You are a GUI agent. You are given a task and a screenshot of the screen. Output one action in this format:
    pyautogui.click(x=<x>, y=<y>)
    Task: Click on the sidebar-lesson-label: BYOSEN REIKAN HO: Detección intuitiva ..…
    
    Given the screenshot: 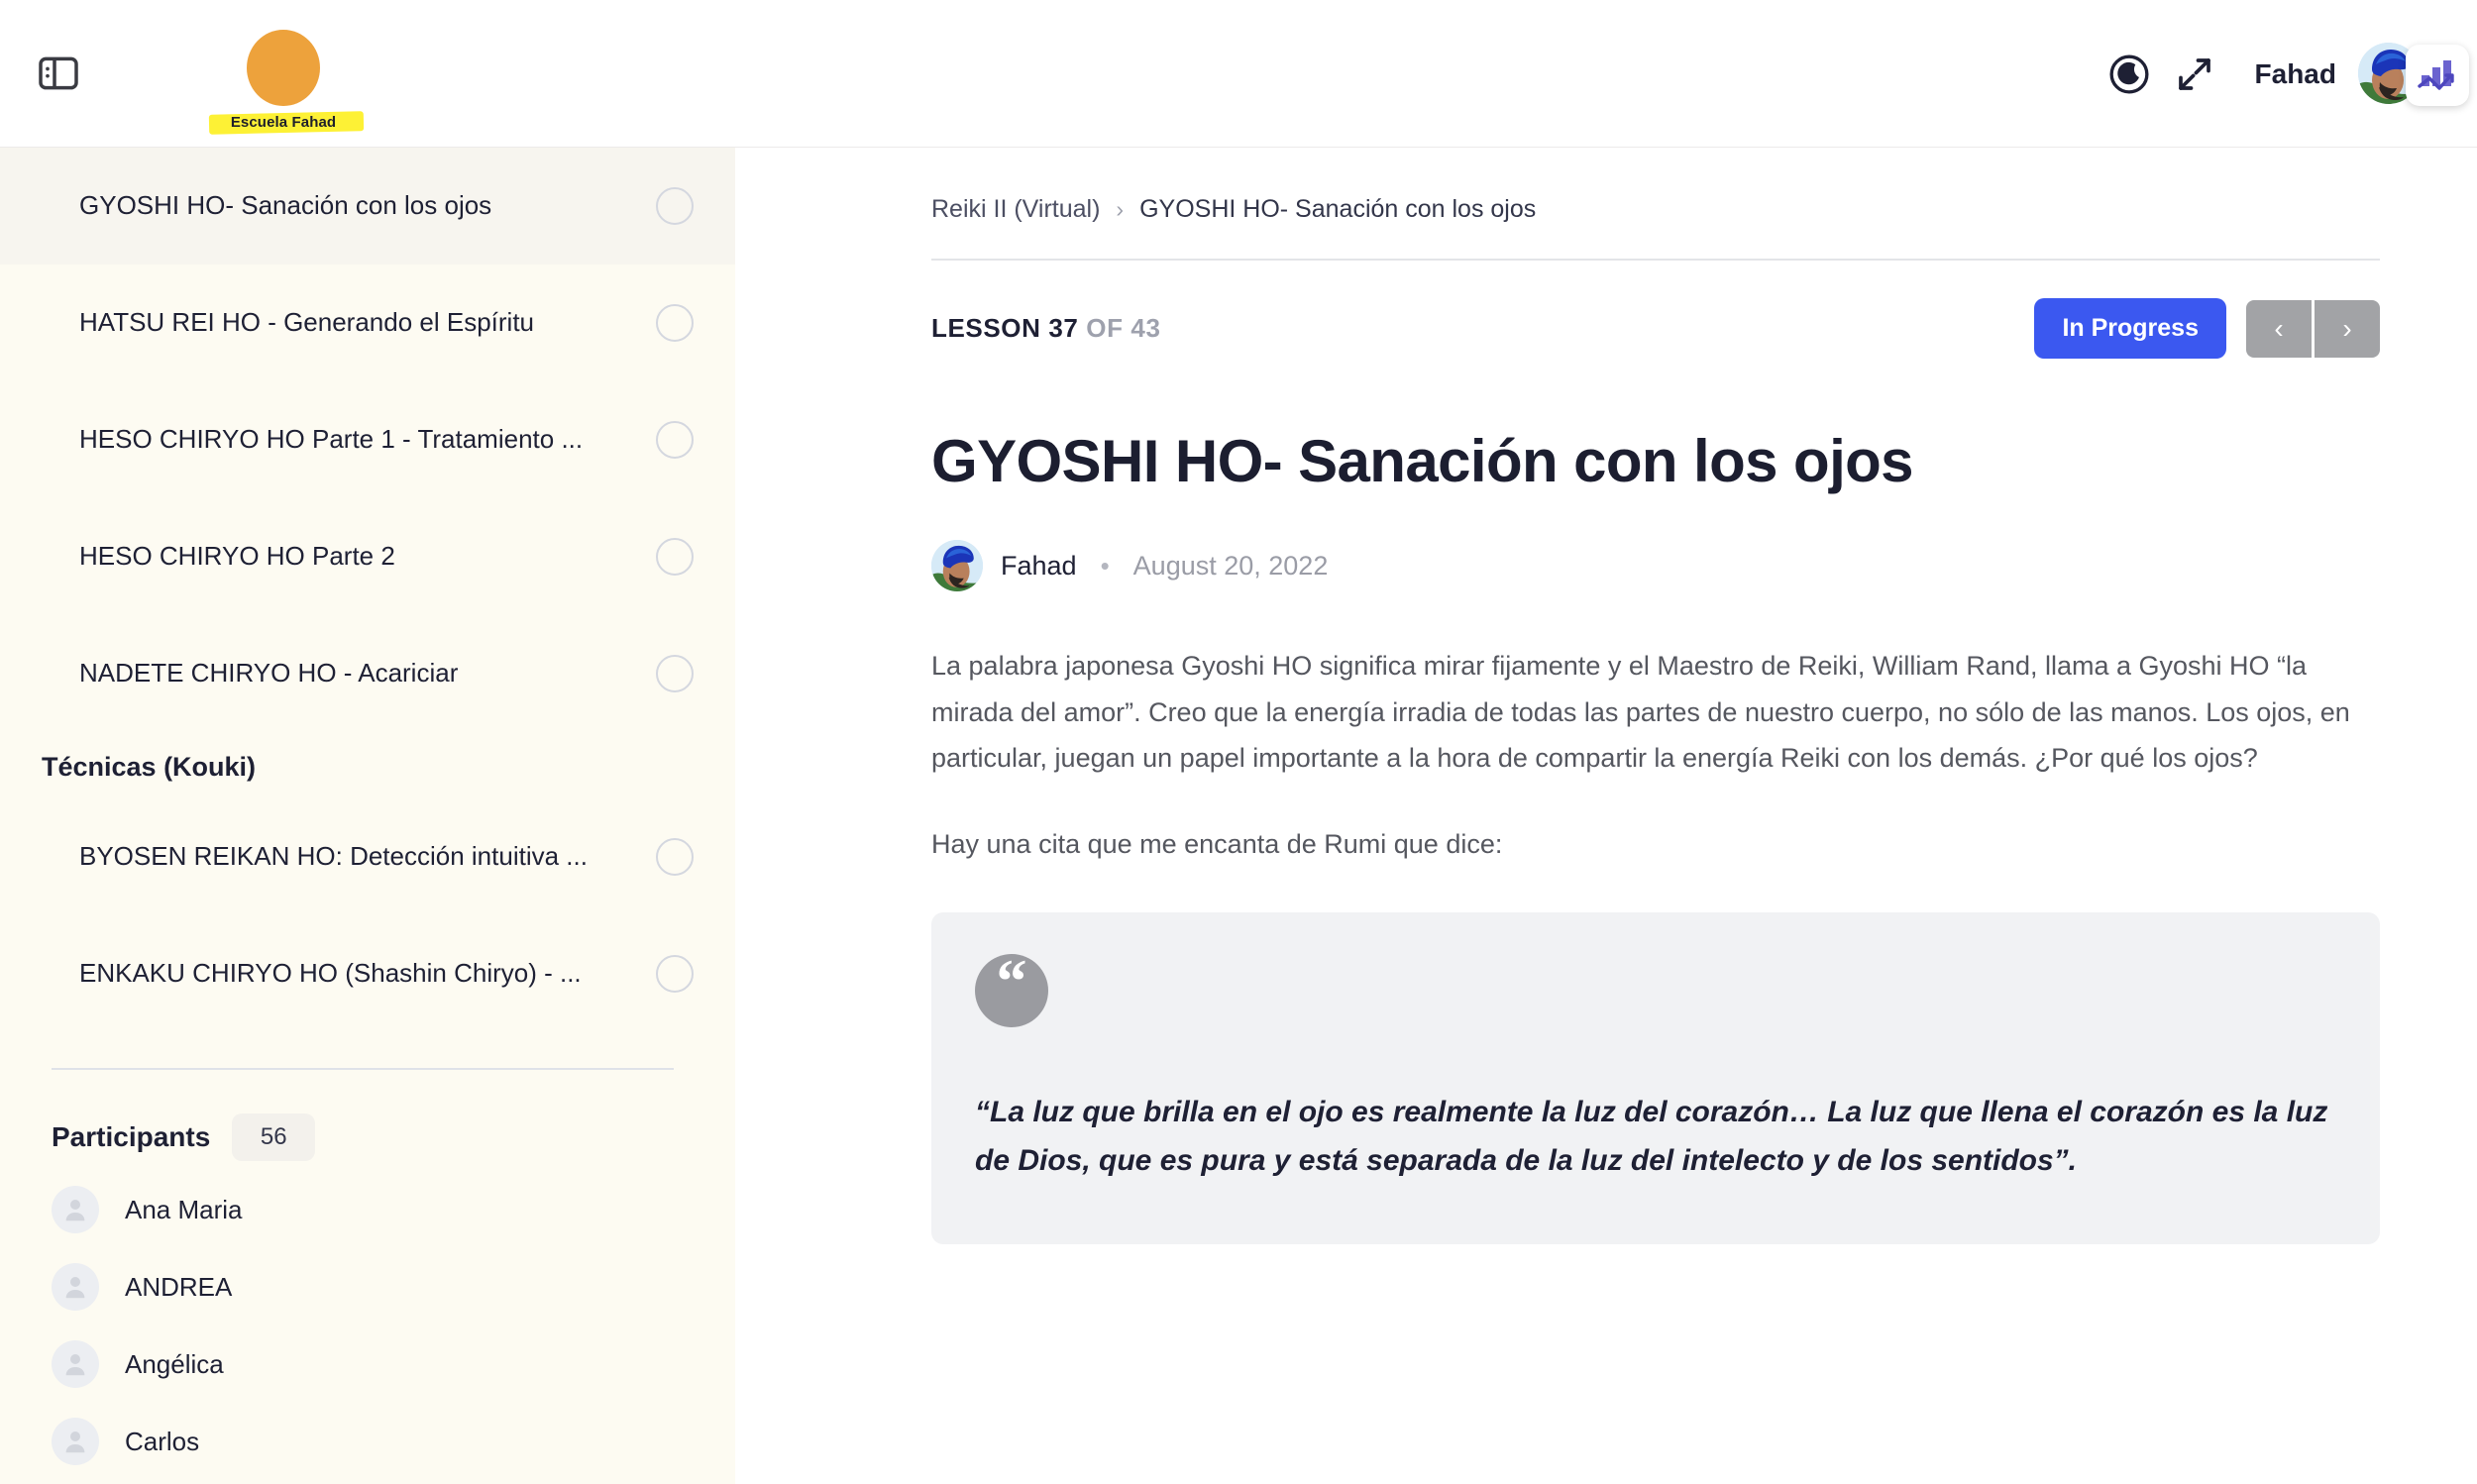 What is the action you would take?
    pyautogui.click(x=333, y=856)
    